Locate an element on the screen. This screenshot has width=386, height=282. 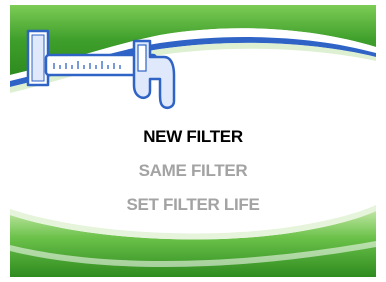
caliper-ruler-icon is located at coordinates (101, 69).